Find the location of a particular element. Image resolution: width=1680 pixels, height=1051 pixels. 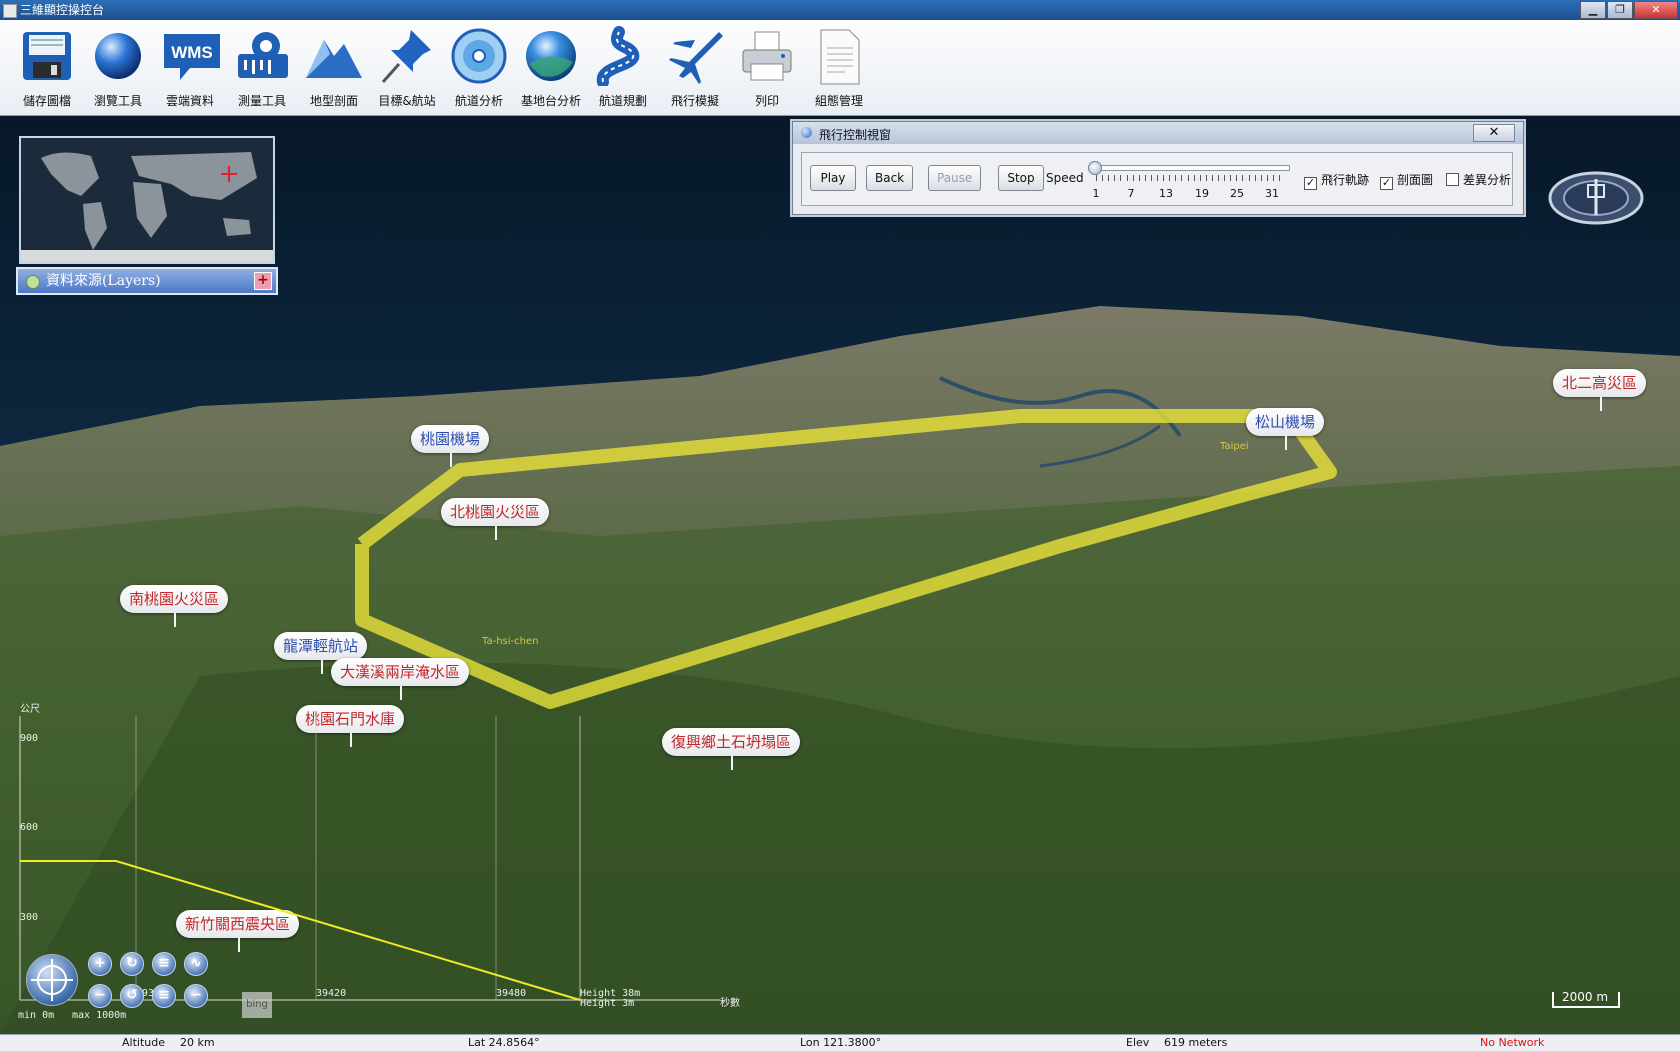

zoom-in-icon: + is located at coordinates (100, 964).